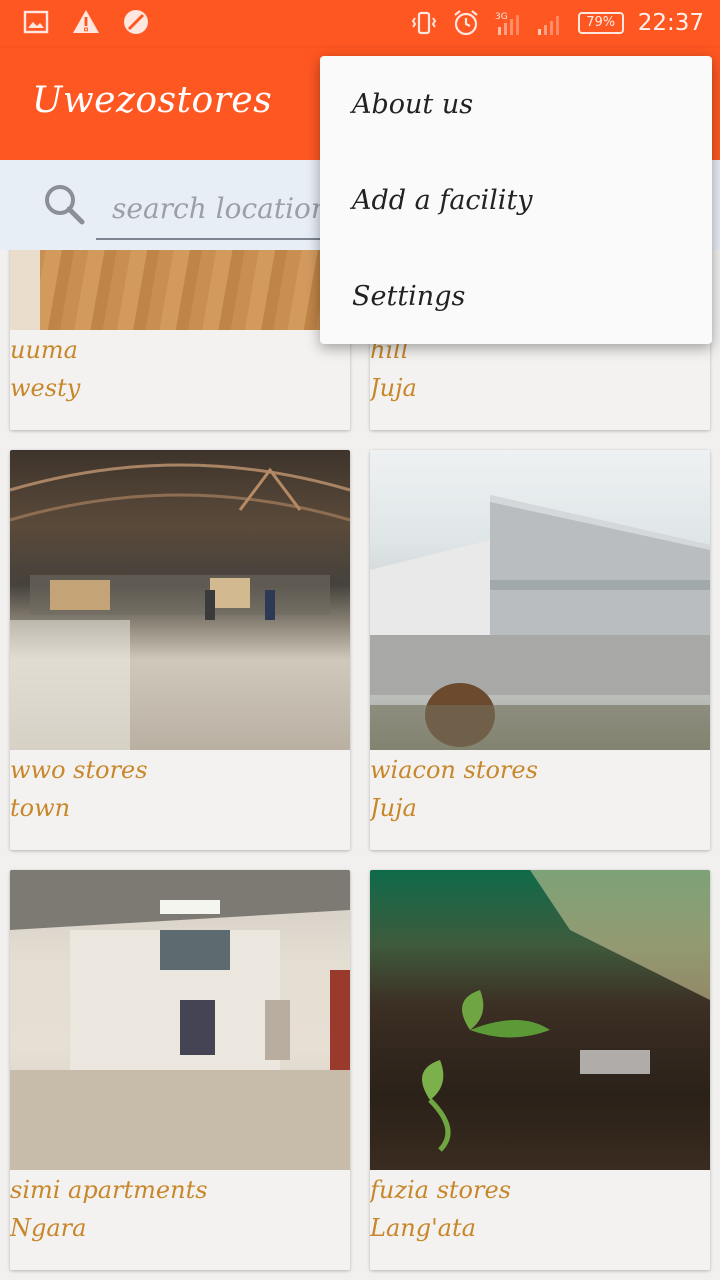 This screenshot has height=1280, width=720. What do you see at coordinates (360, 24) in the screenshot?
I see `status-bar: 3G 79% 22:37` at bounding box center [360, 24].